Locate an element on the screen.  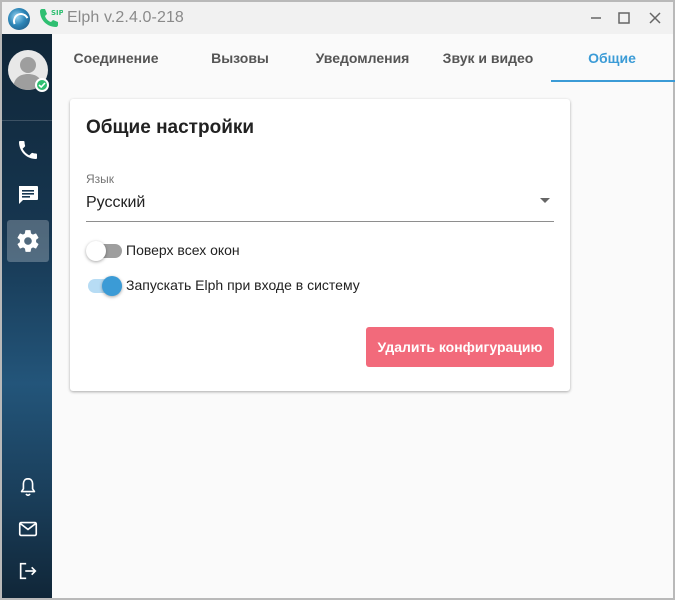
card-title: Общие настройки is located at coordinates (170, 127).